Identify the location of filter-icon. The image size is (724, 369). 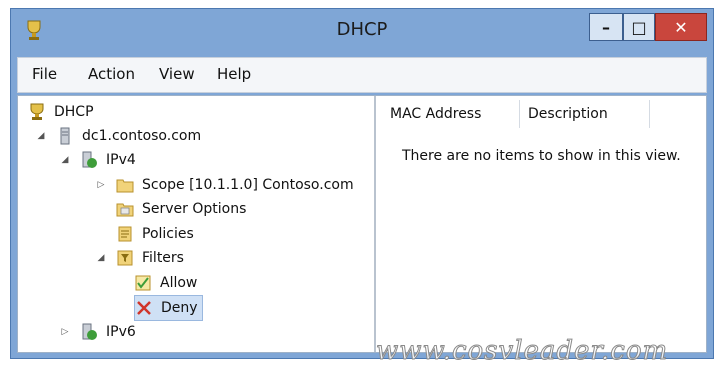
(125, 258).